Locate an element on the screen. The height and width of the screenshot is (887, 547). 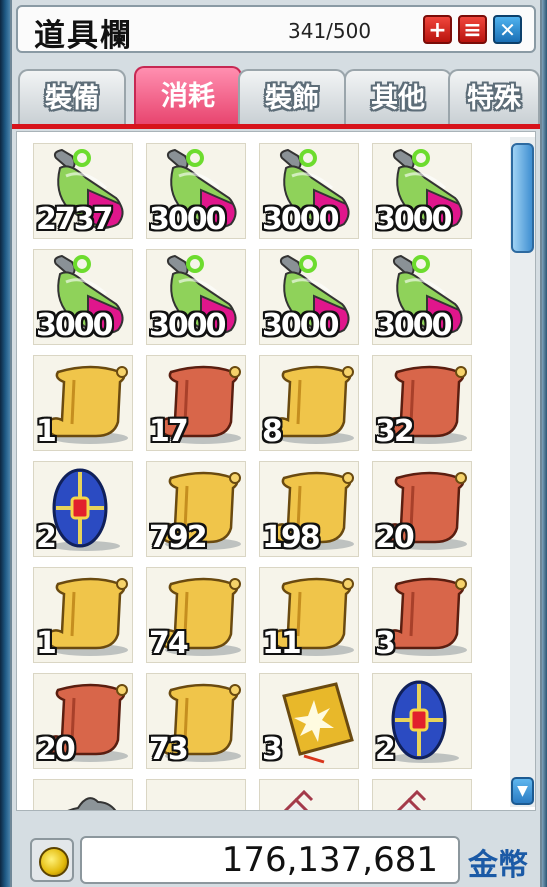
item-quantity: 792 is located at coordinates (178, 537).